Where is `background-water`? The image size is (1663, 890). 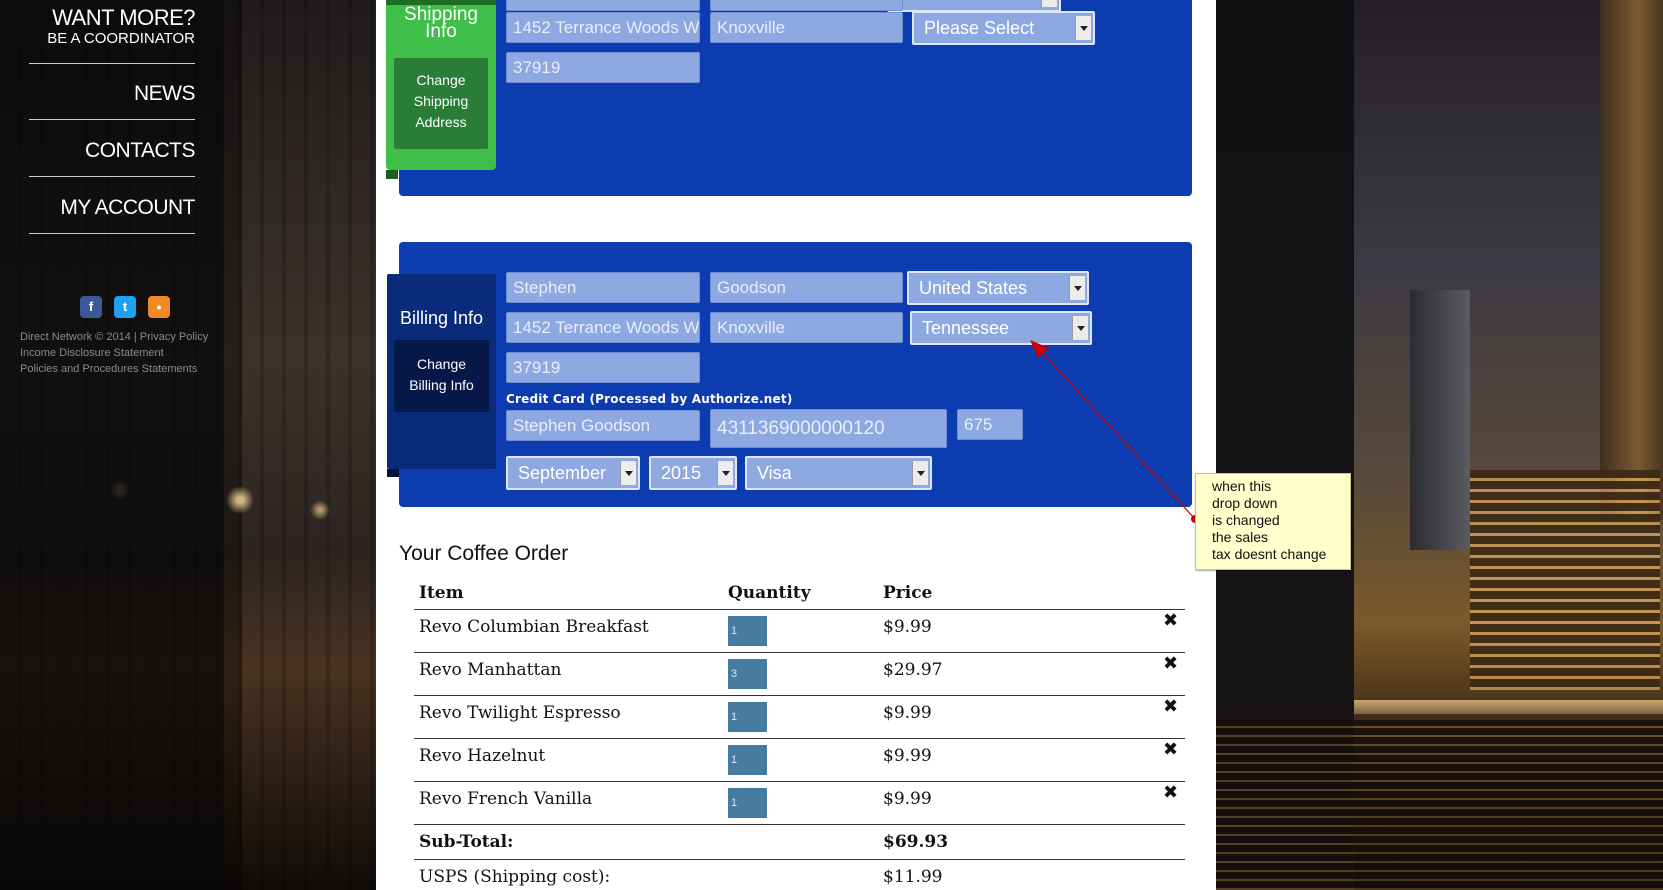 background-water is located at coordinates (1439, 805).